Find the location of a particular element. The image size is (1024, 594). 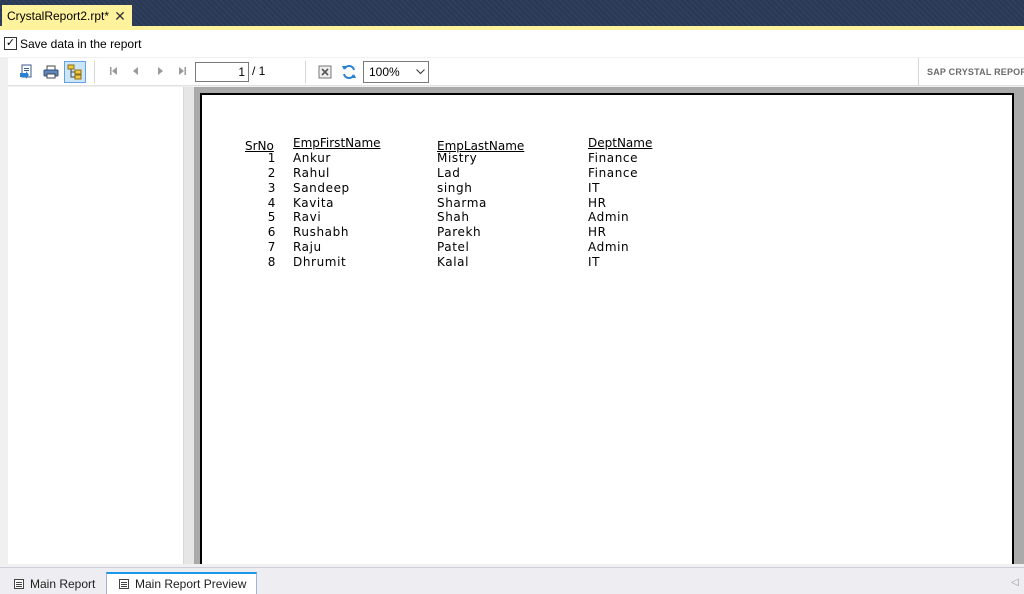

print-button is located at coordinates (51, 72).